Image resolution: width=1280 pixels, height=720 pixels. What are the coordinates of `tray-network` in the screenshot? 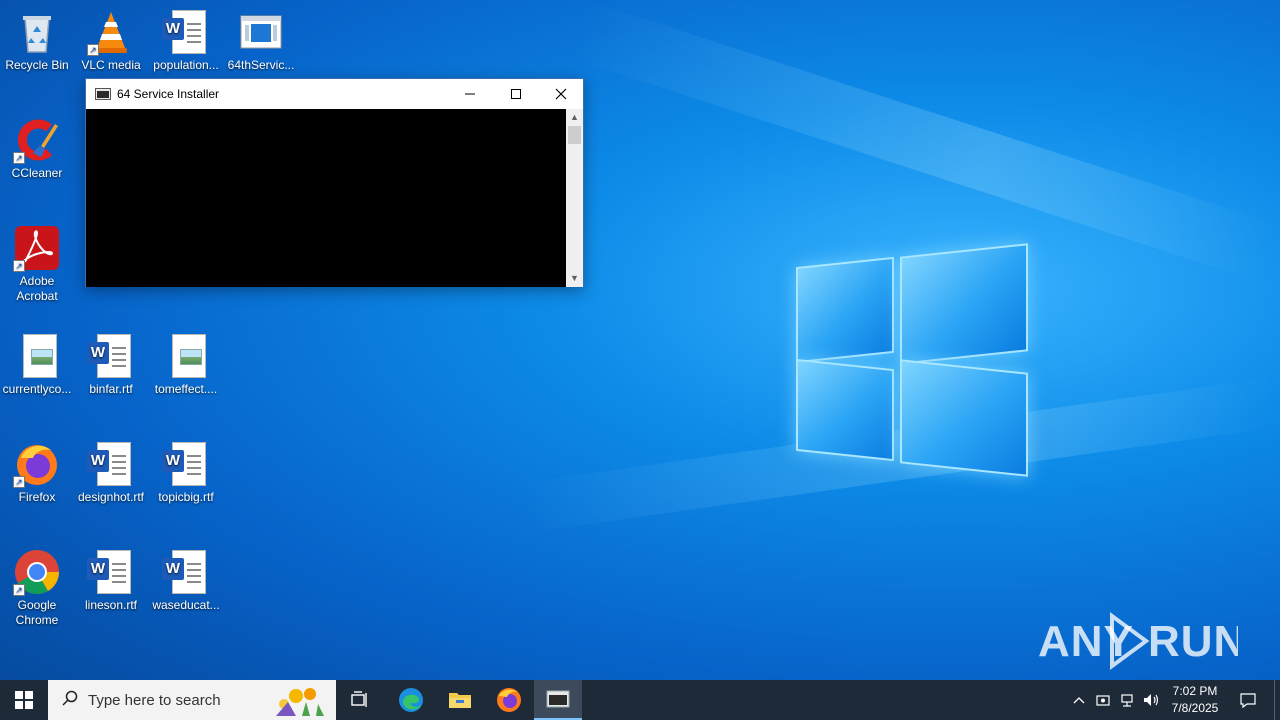 It's located at (1127, 700).